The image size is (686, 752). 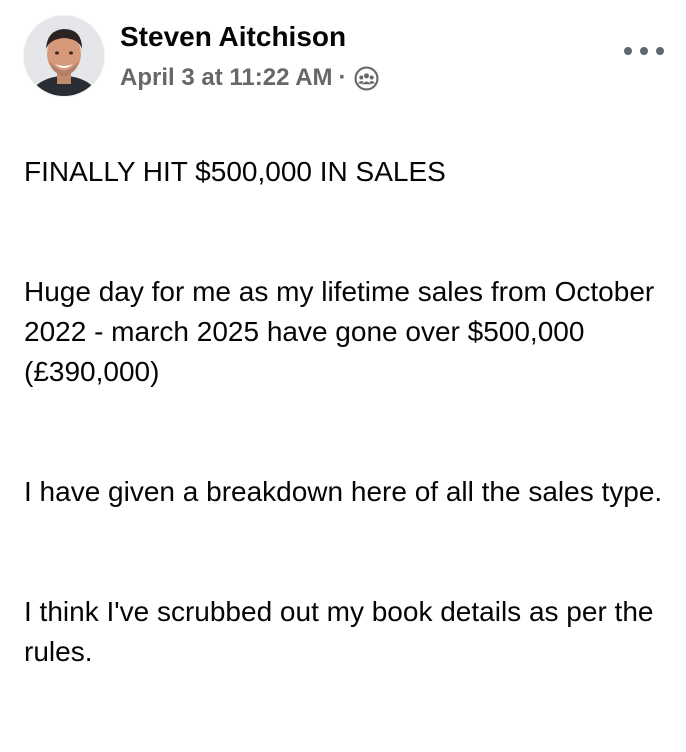 I want to click on group-audience-icon, so click(x=366, y=78).